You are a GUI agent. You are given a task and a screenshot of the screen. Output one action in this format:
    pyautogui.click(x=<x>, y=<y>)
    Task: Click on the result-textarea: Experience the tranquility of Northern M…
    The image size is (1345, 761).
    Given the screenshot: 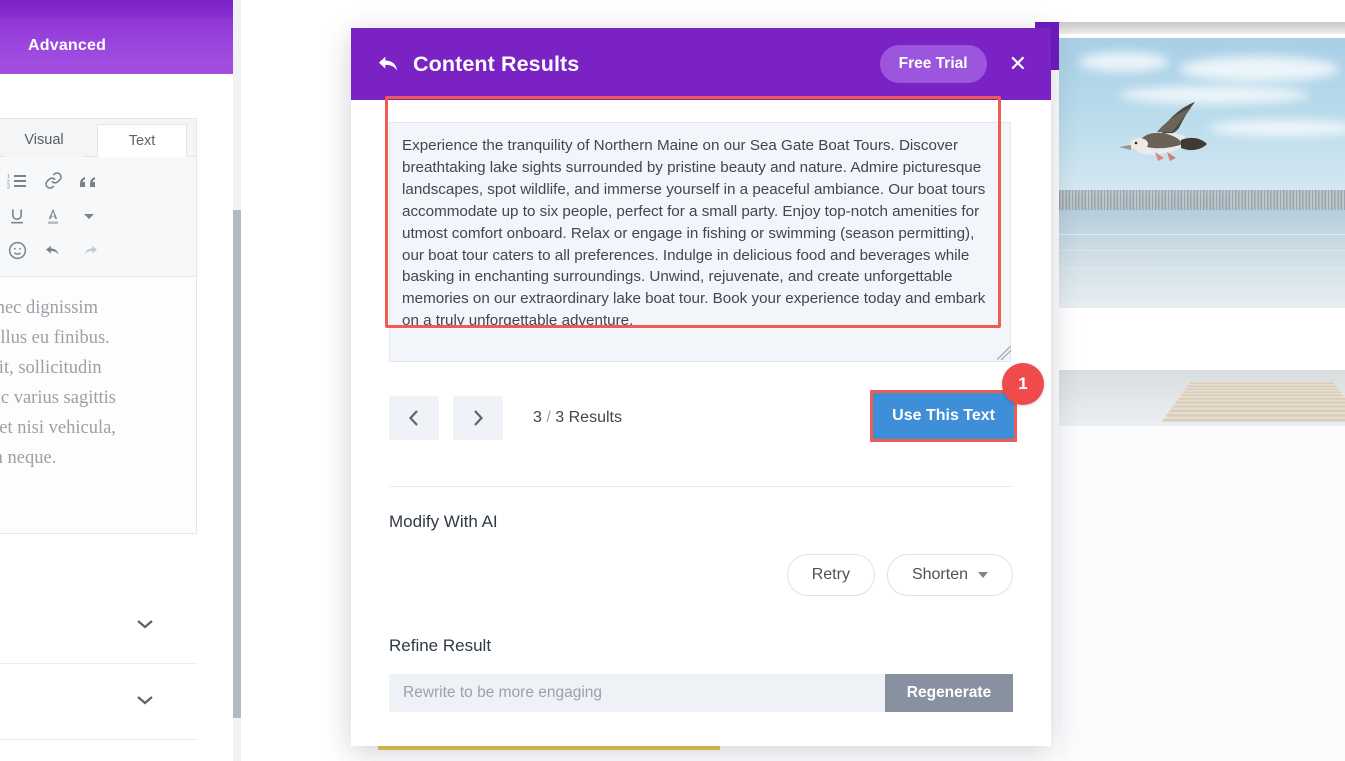 What is the action you would take?
    pyautogui.click(x=700, y=242)
    